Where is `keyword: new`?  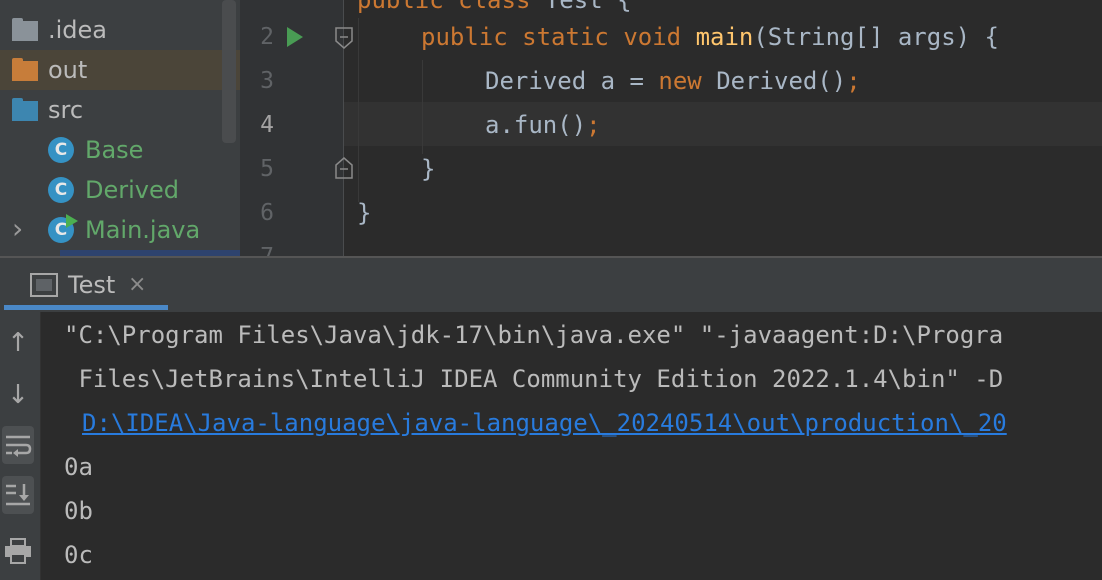 keyword: new is located at coordinates (680, 81).